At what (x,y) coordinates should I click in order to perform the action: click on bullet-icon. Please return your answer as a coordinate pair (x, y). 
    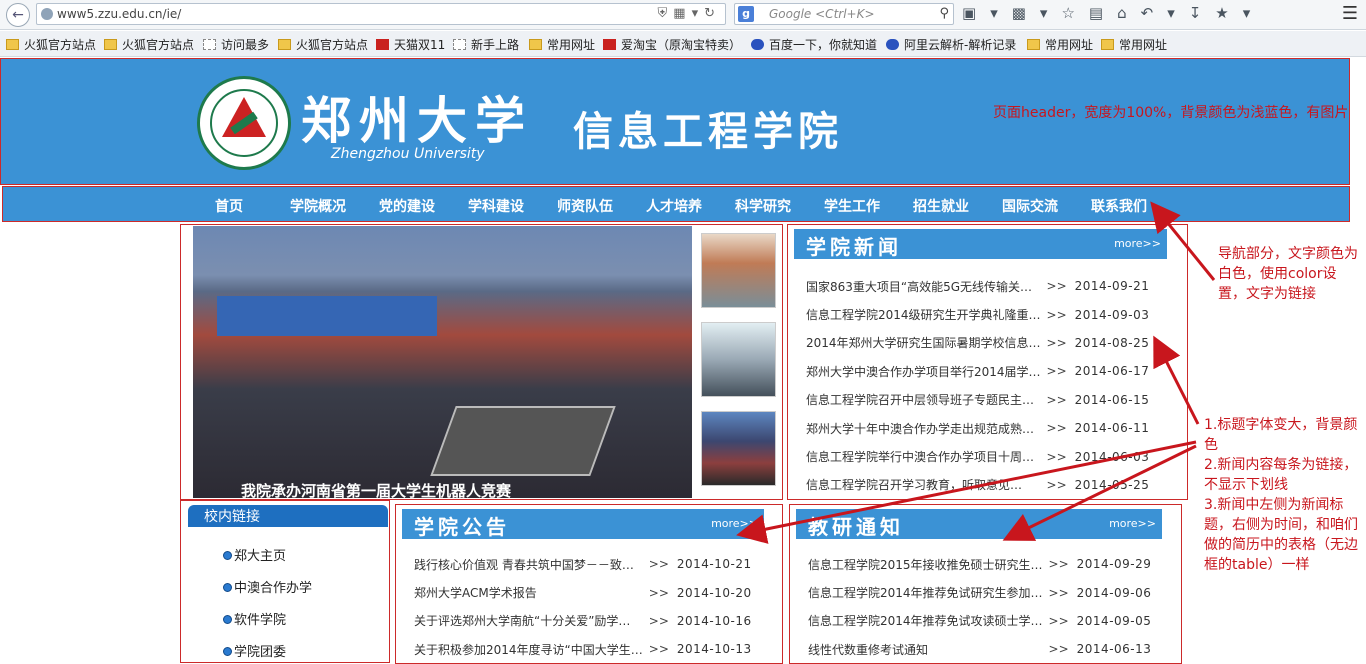
    Looking at the image, I should click on (227, 619).